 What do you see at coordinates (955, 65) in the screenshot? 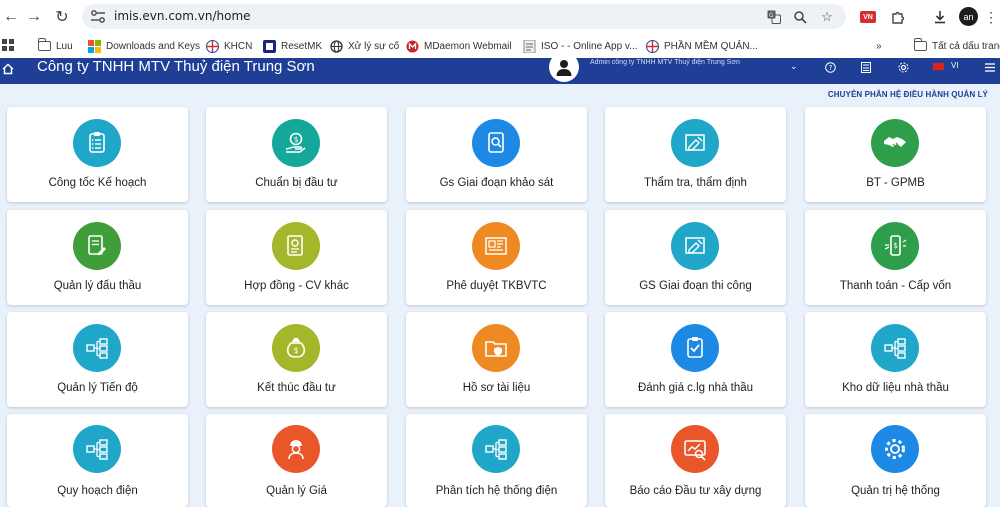
I see `language-label: VI` at bounding box center [955, 65].